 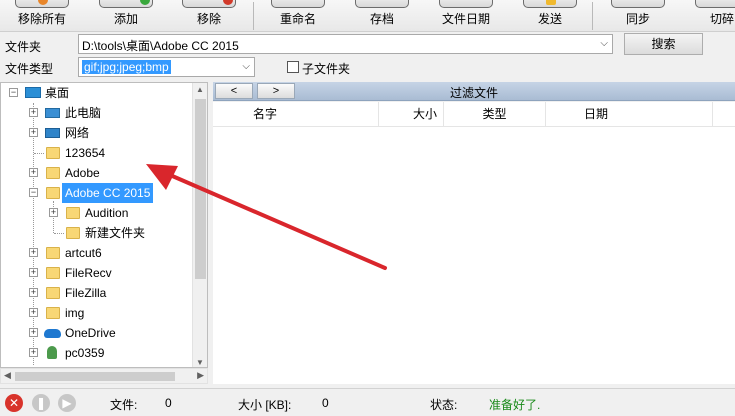 What do you see at coordinates (126, 67) in the screenshot?
I see `filetype-value: gif;jpg;jpeg;bmp` at bounding box center [126, 67].